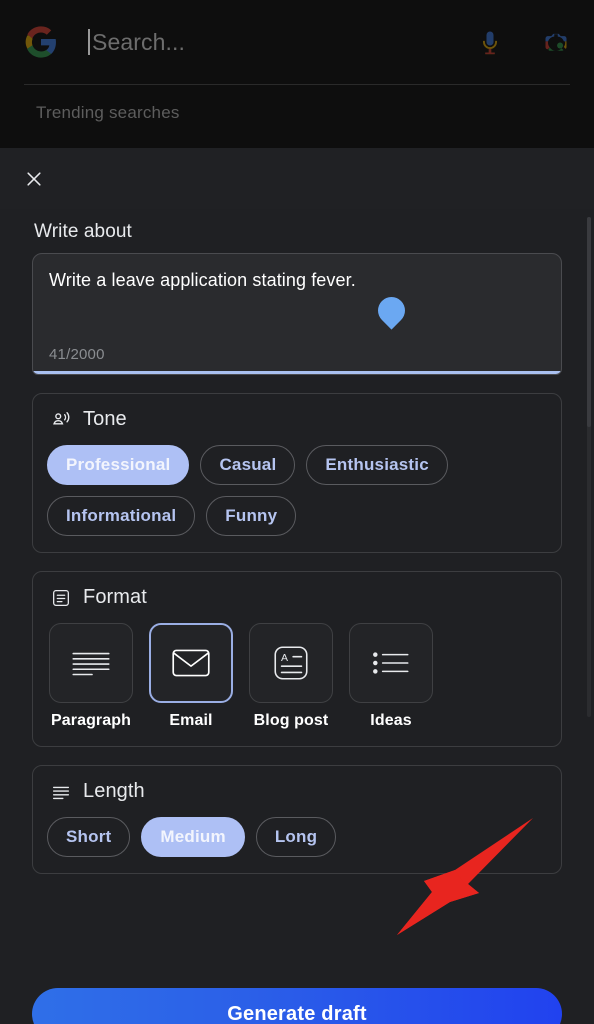  What do you see at coordinates (391, 310) in the screenshot?
I see `text-cursor-handle-icon` at bounding box center [391, 310].